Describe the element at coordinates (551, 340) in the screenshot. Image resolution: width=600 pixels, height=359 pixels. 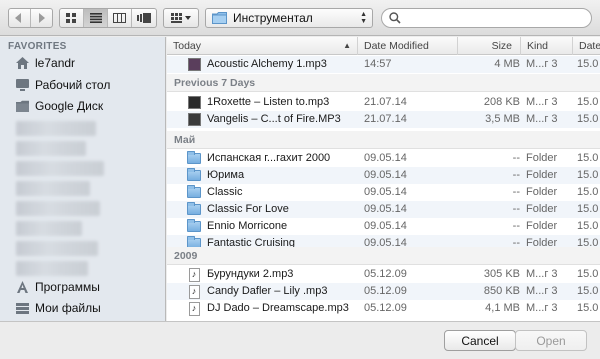
I see `open-button: Open` at that location.